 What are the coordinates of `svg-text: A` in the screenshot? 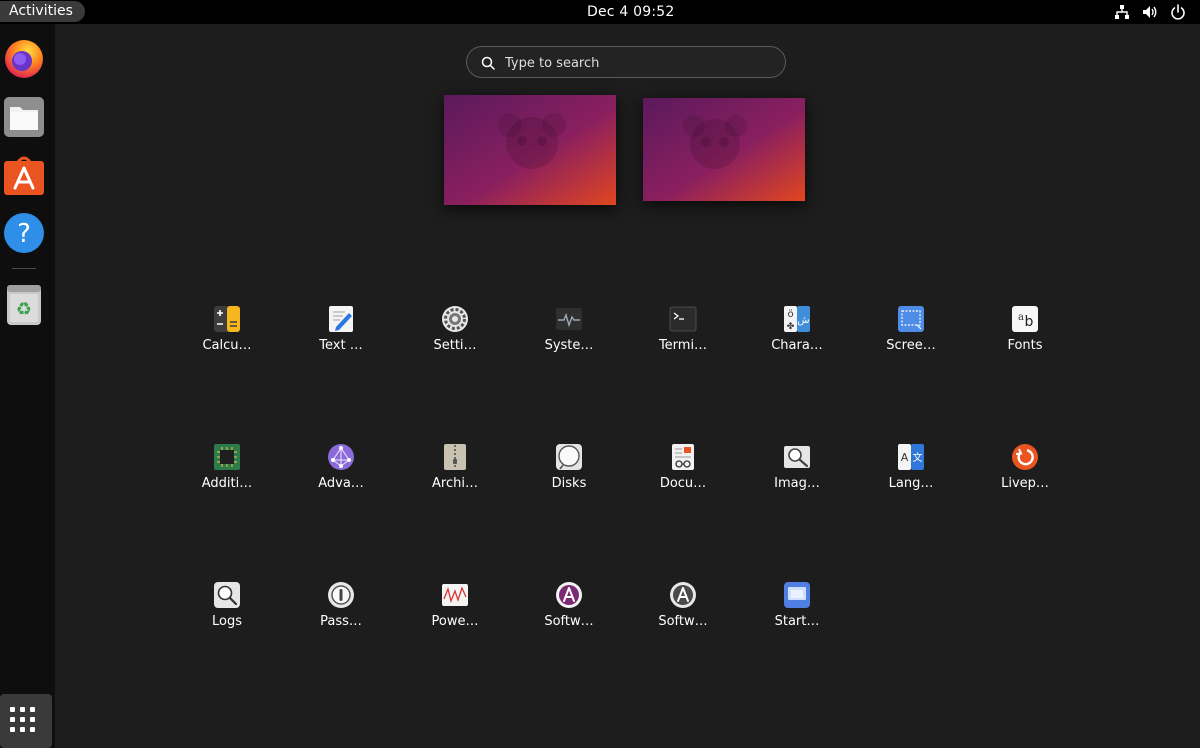 It's located at (905, 457).